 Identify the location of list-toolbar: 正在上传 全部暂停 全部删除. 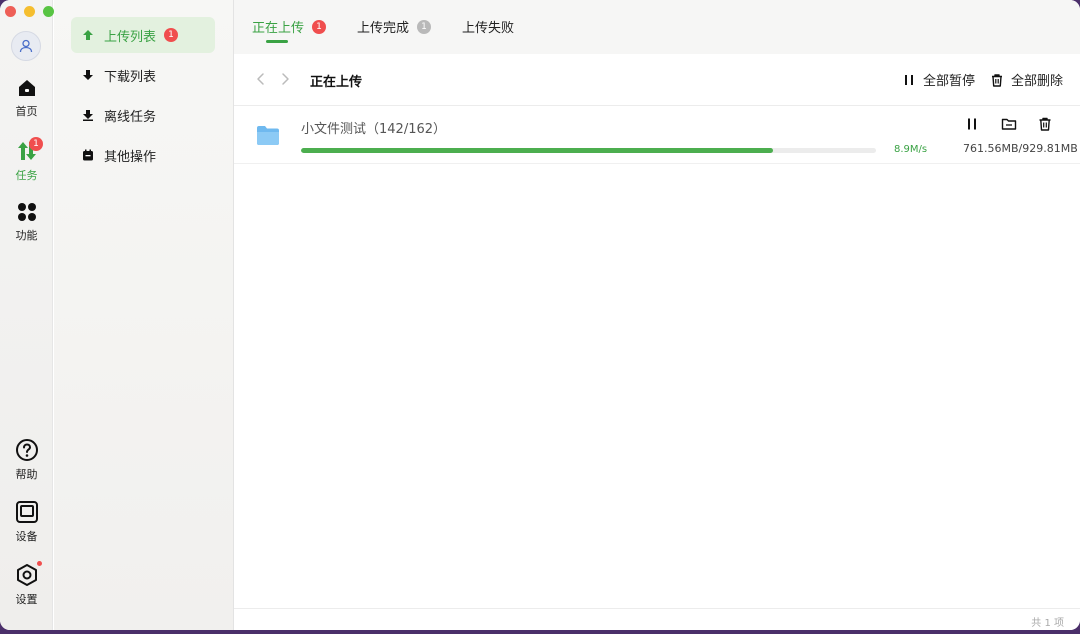
(657, 80).